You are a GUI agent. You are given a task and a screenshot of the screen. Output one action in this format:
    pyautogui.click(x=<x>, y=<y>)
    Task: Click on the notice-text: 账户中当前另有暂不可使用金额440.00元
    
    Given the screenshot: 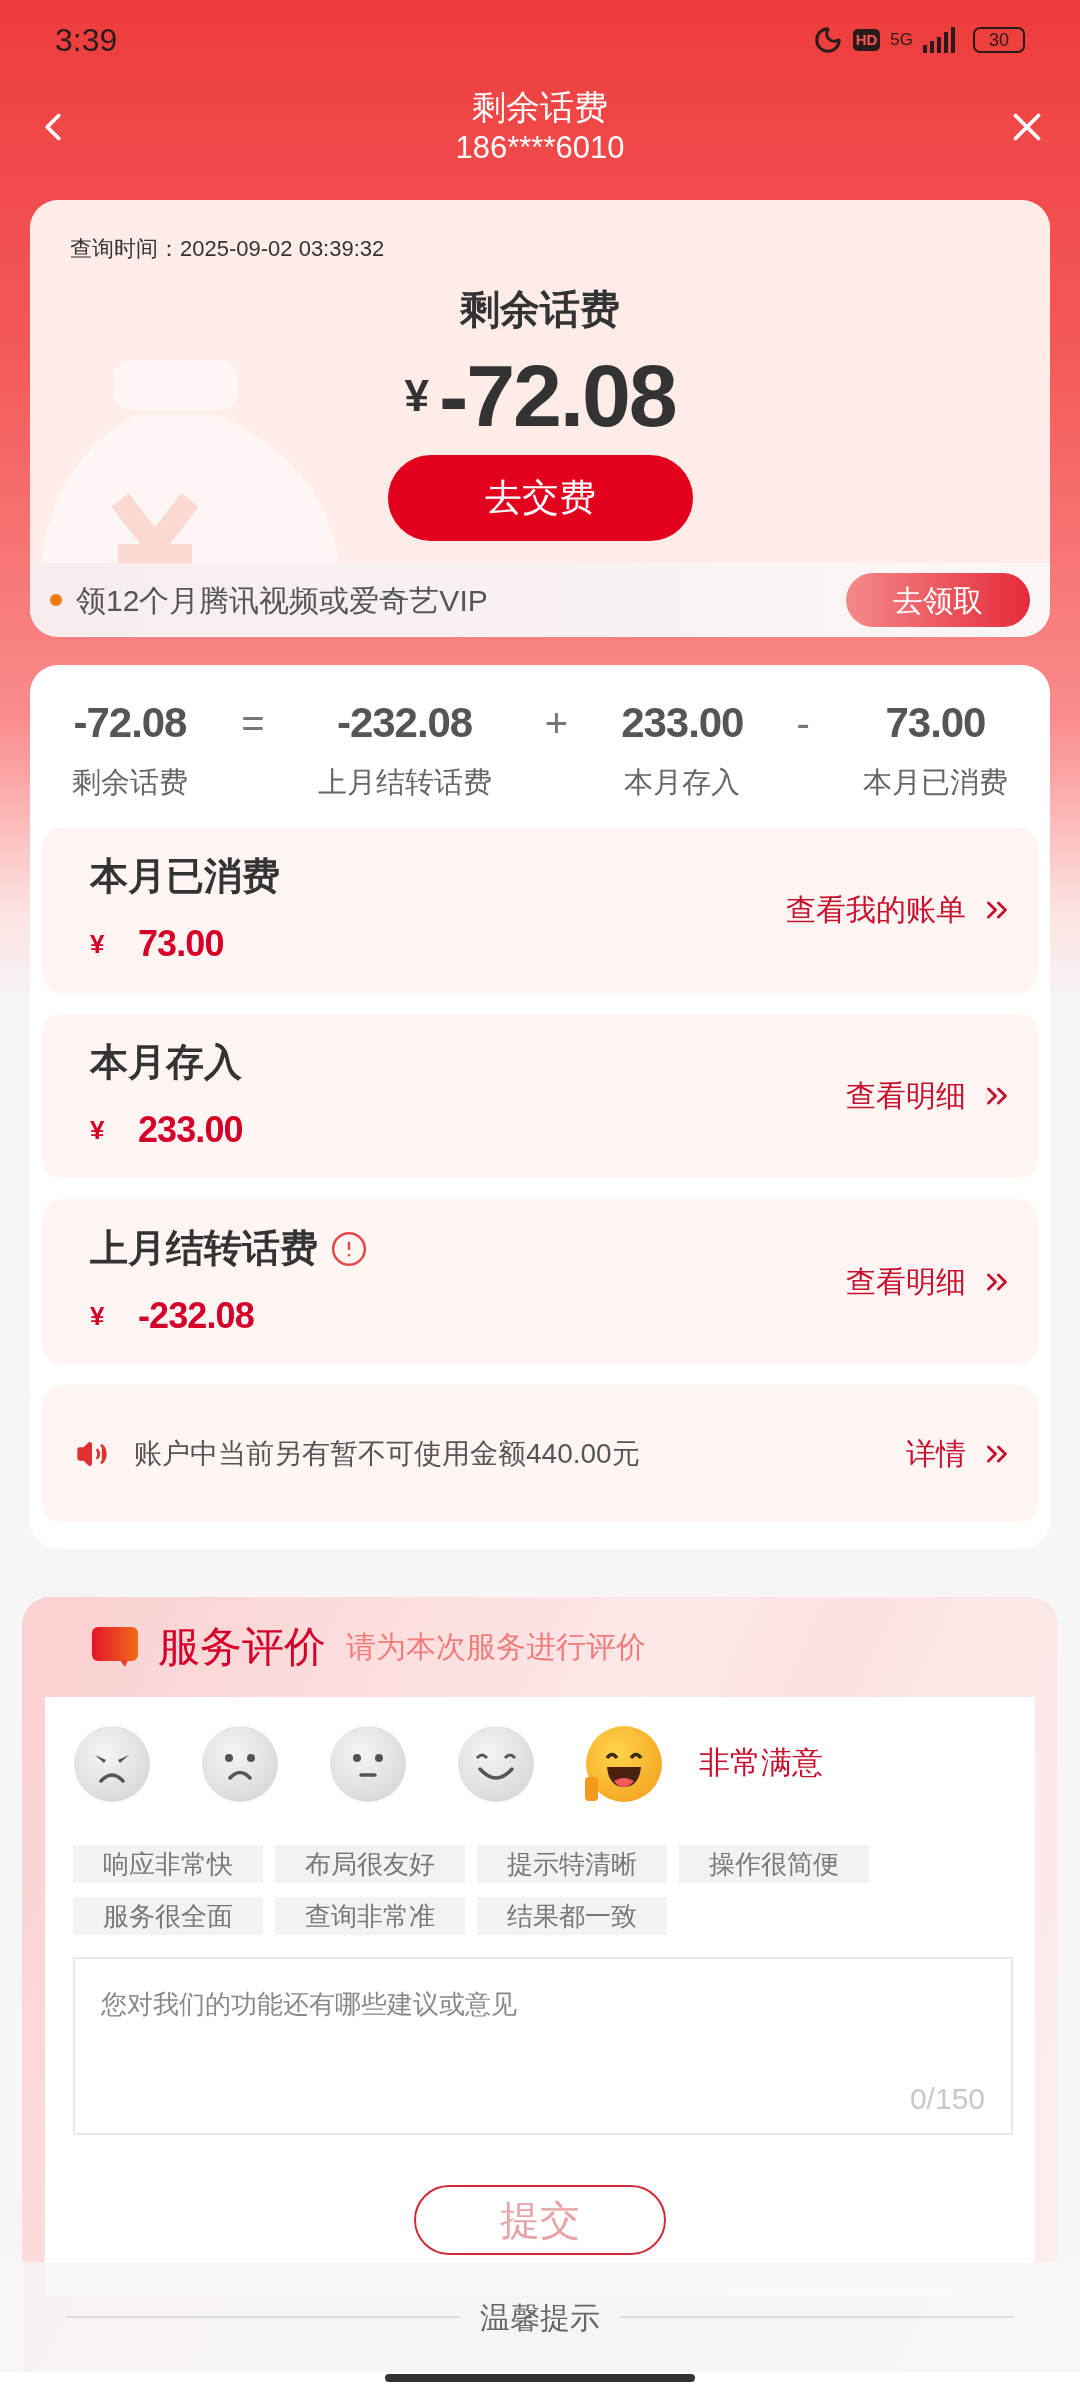 What is the action you would take?
    pyautogui.click(x=387, y=1453)
    